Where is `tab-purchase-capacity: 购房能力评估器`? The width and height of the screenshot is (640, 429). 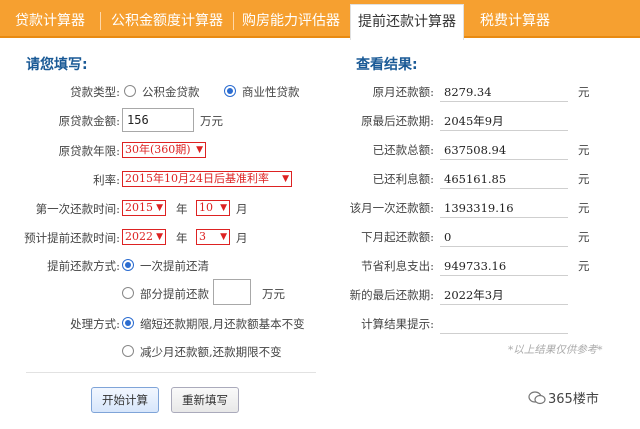
tab-purchase-capacity: 购房能力评估器 is located at coordinates (291, 21).